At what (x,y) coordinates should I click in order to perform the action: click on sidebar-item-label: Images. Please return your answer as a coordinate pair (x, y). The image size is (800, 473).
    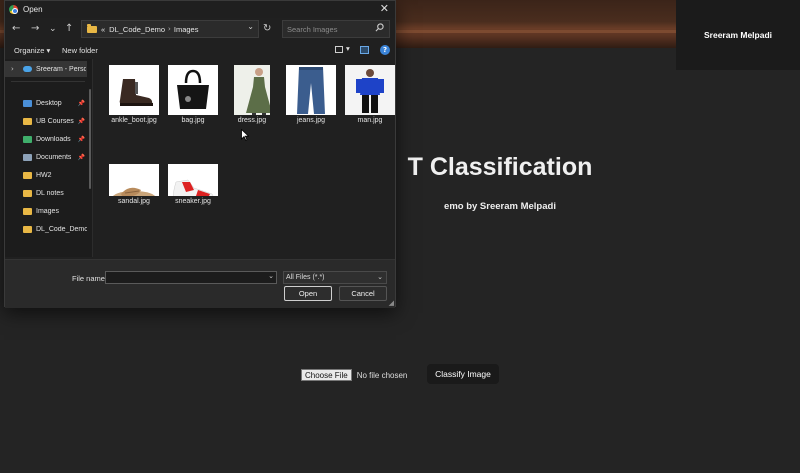
    Looking at the image, I should click on (47, 211).